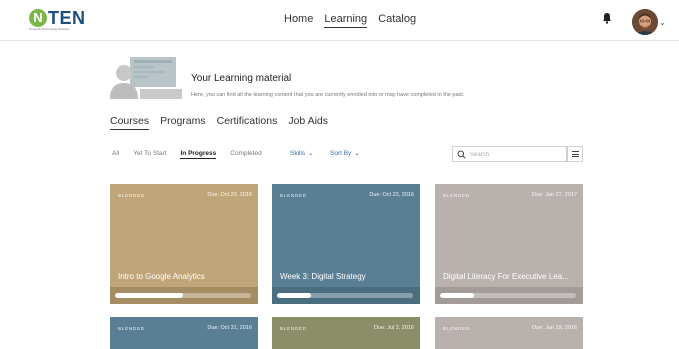 The image size is (679, 349). Describe the element at coordinates (346, 20) in the screenshot. I see `nav-learning: Learning` at that location.